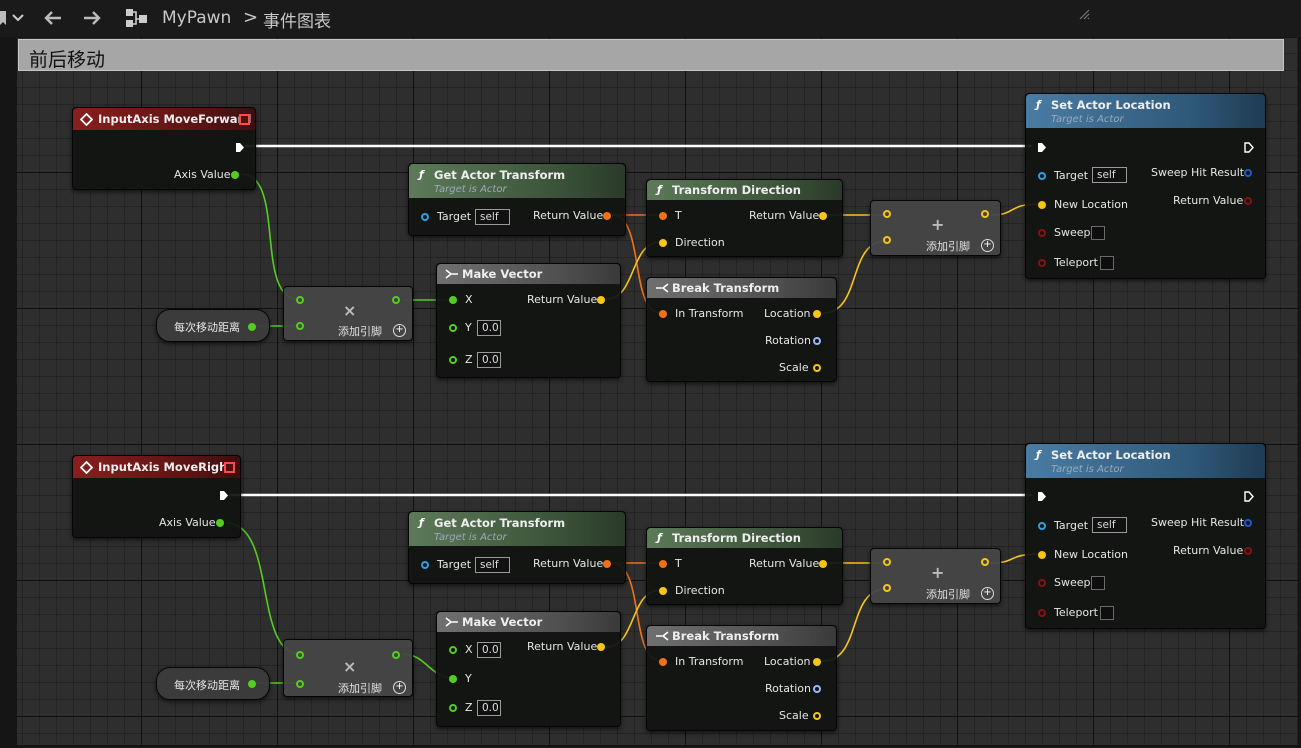 The image size is (1301, 748). Describe the element at coordinates (528, 669) in the screenshot. I see `make-vector-node: Make Vector X 0.0 Return Value Y Z 0.0` at that location.